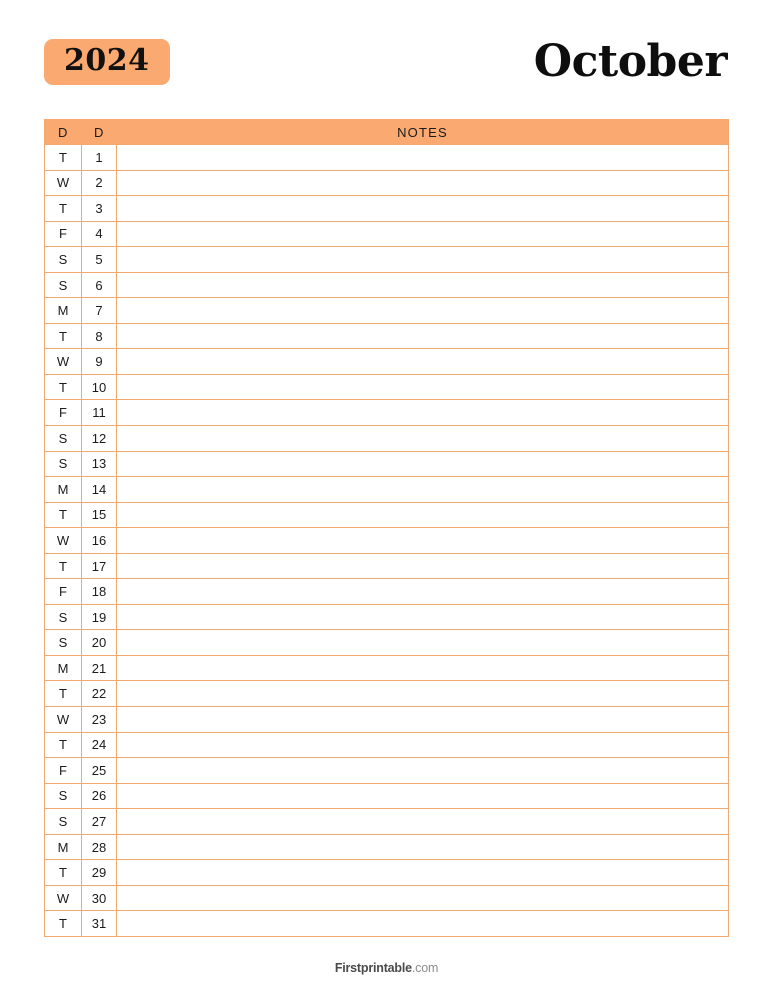  I want to click on table-row: F4, so click(386, 234).